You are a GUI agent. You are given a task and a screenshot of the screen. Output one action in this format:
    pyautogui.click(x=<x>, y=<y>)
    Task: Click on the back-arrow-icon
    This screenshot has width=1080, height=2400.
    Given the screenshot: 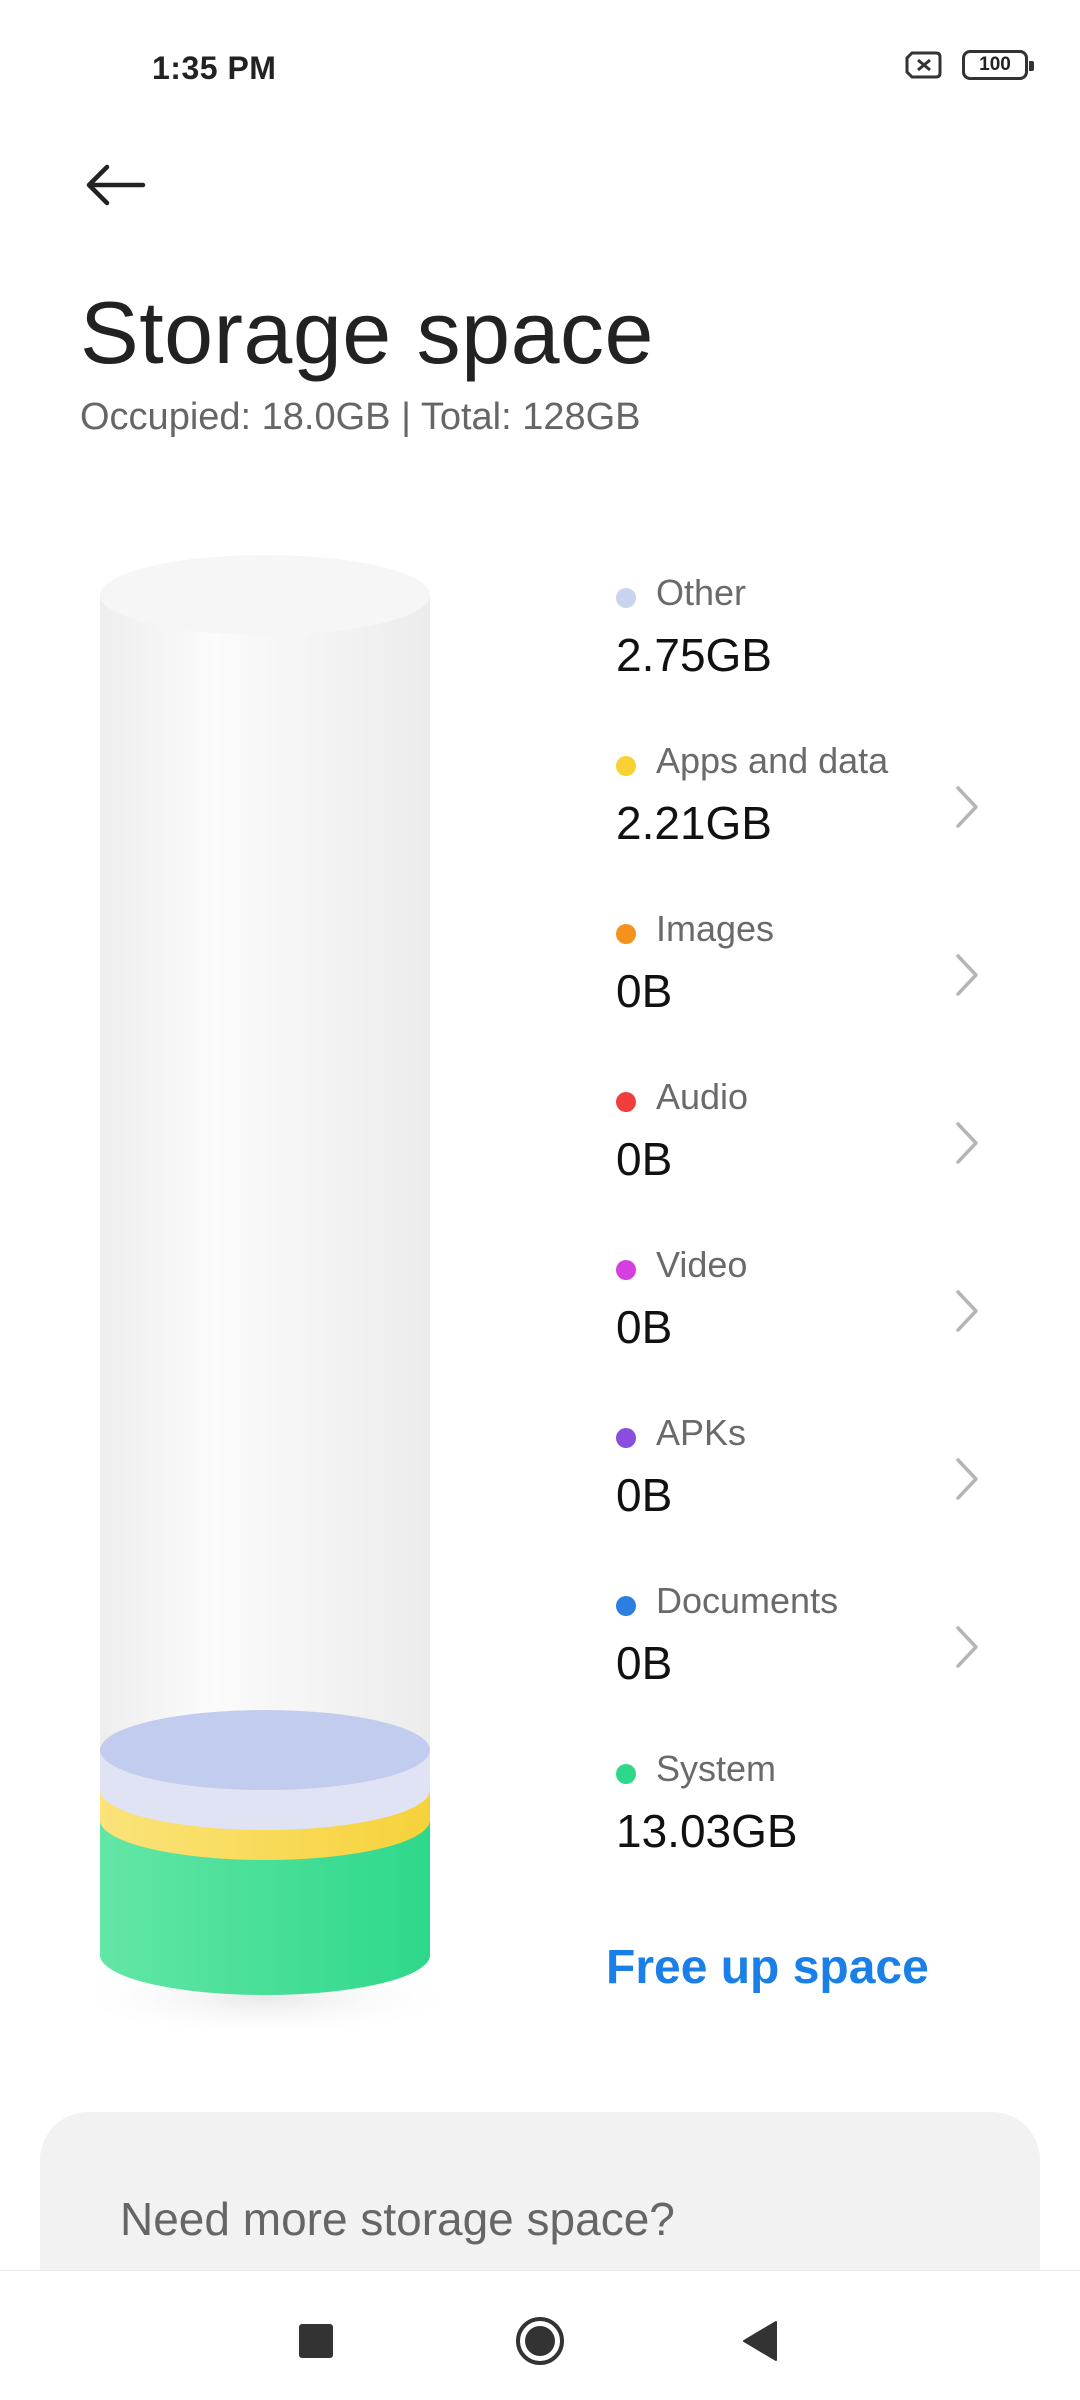 What is the action you would take?
    pyautogui.click(x=116, y=185)
    